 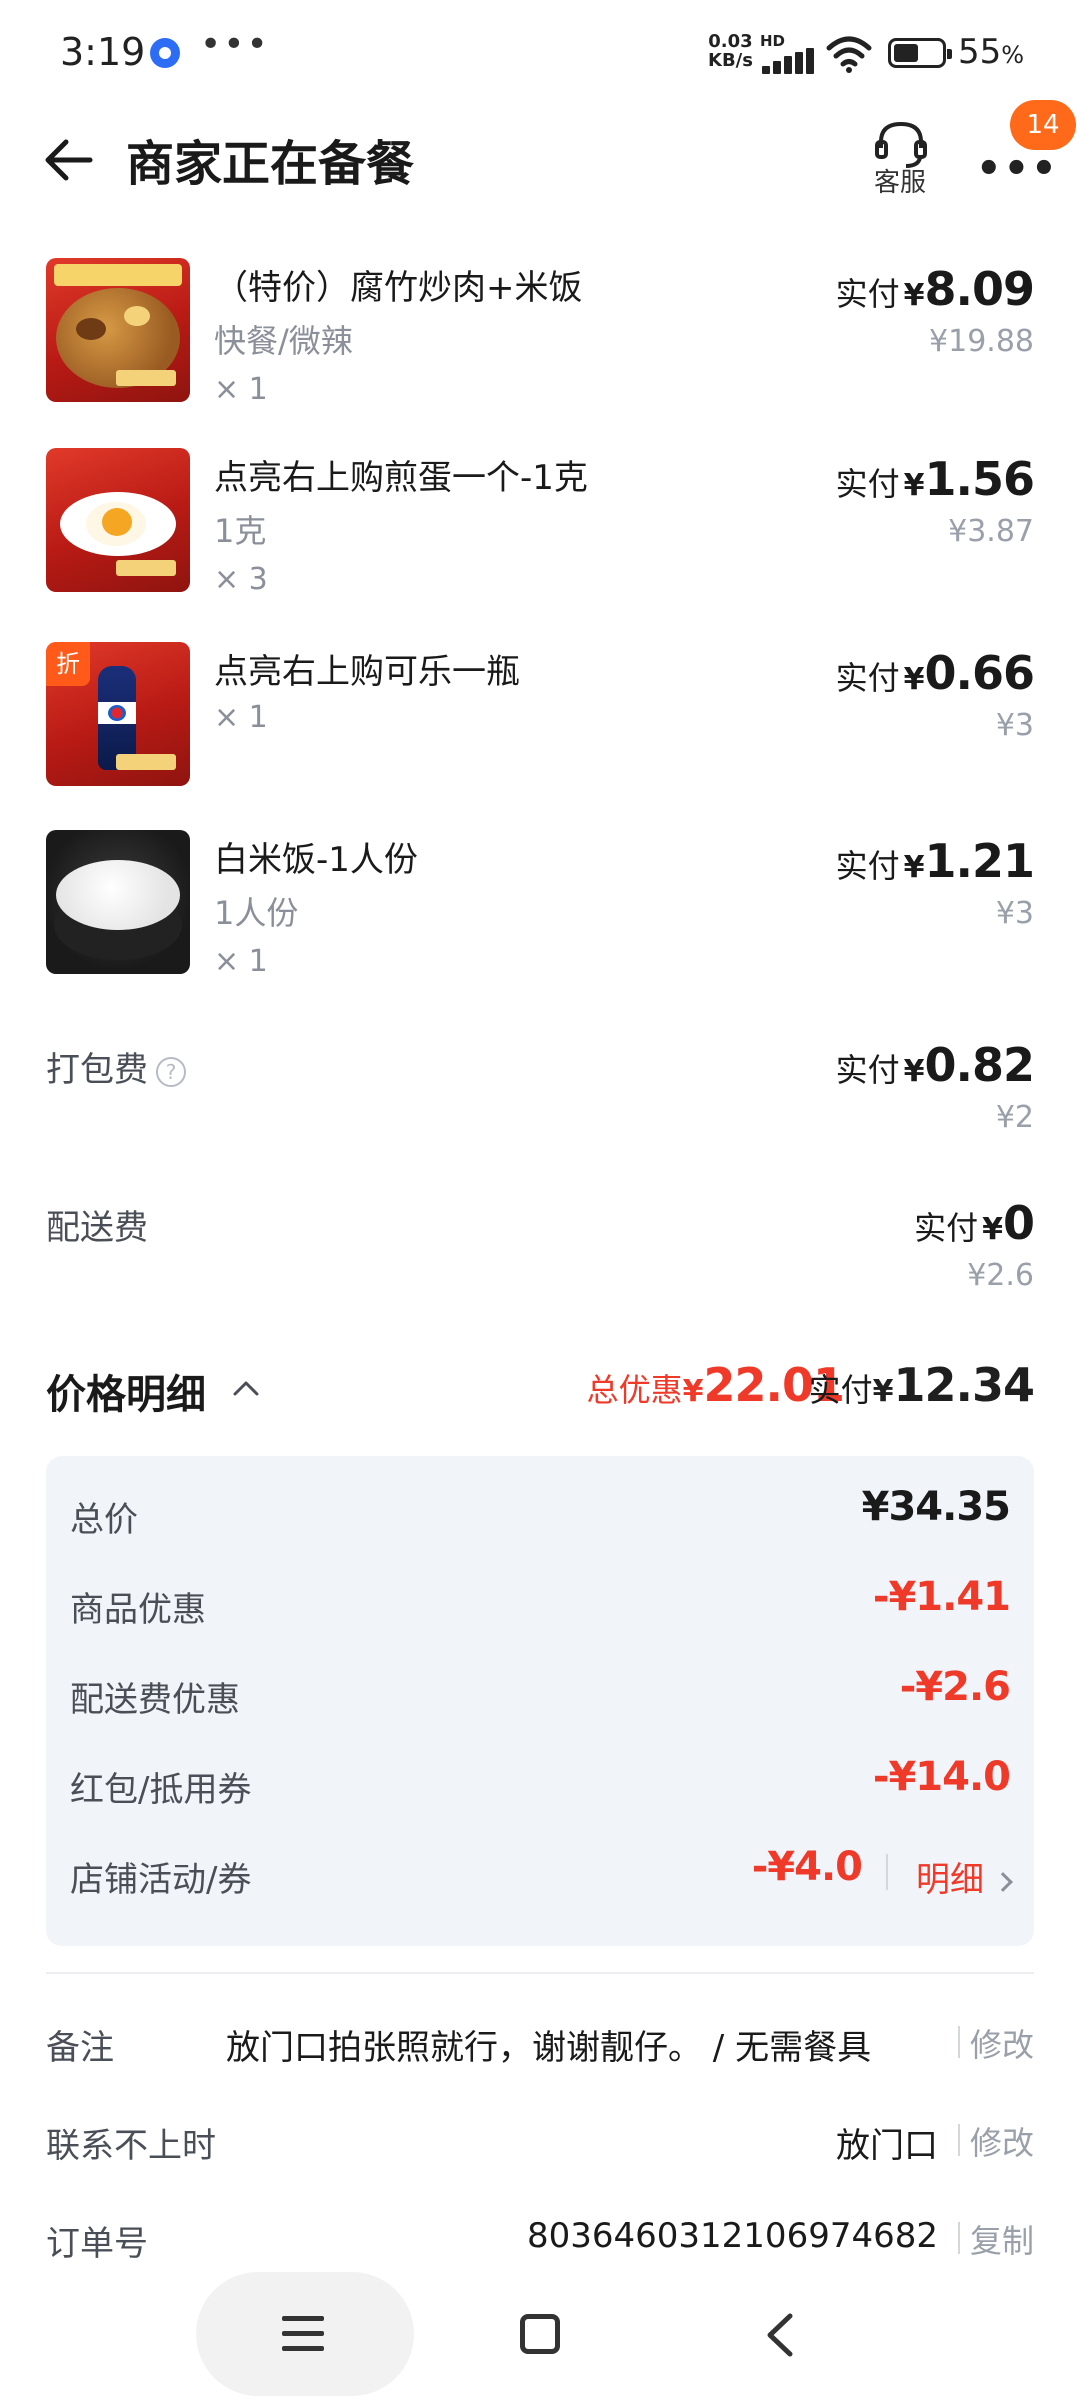 What do you see at coordinates (900, 180) in the screenshot?
I see `customer-service-label: 客服` at bounding box center [900, 180].